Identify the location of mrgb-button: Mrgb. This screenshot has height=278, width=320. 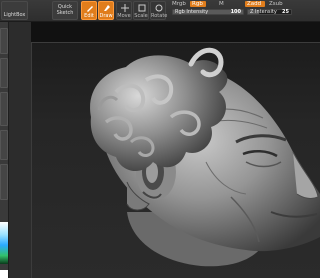
(179, 4).